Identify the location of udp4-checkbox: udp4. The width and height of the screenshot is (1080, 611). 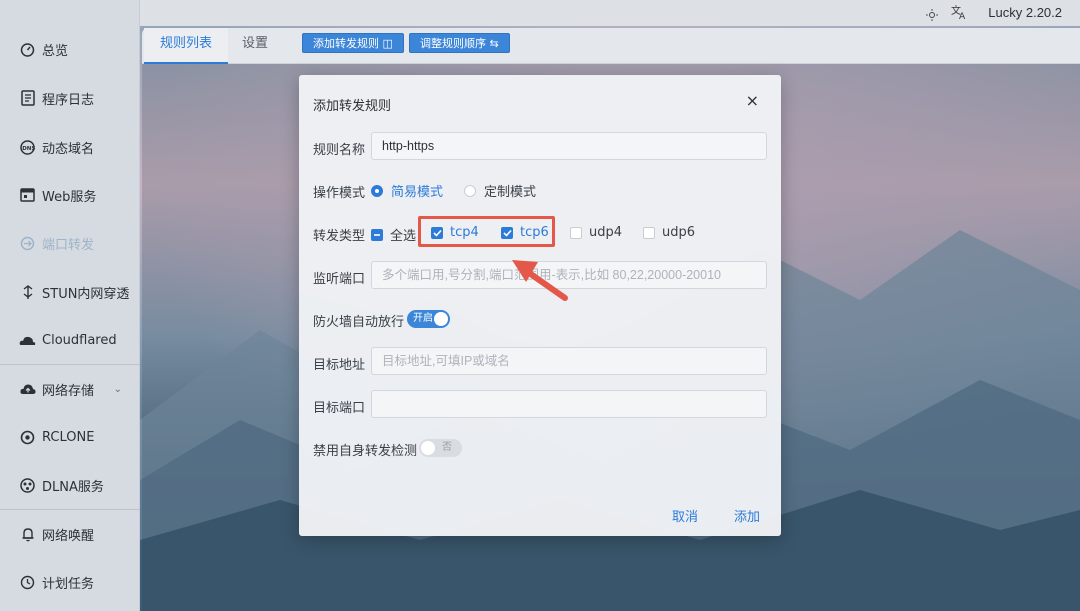
(596, 232).